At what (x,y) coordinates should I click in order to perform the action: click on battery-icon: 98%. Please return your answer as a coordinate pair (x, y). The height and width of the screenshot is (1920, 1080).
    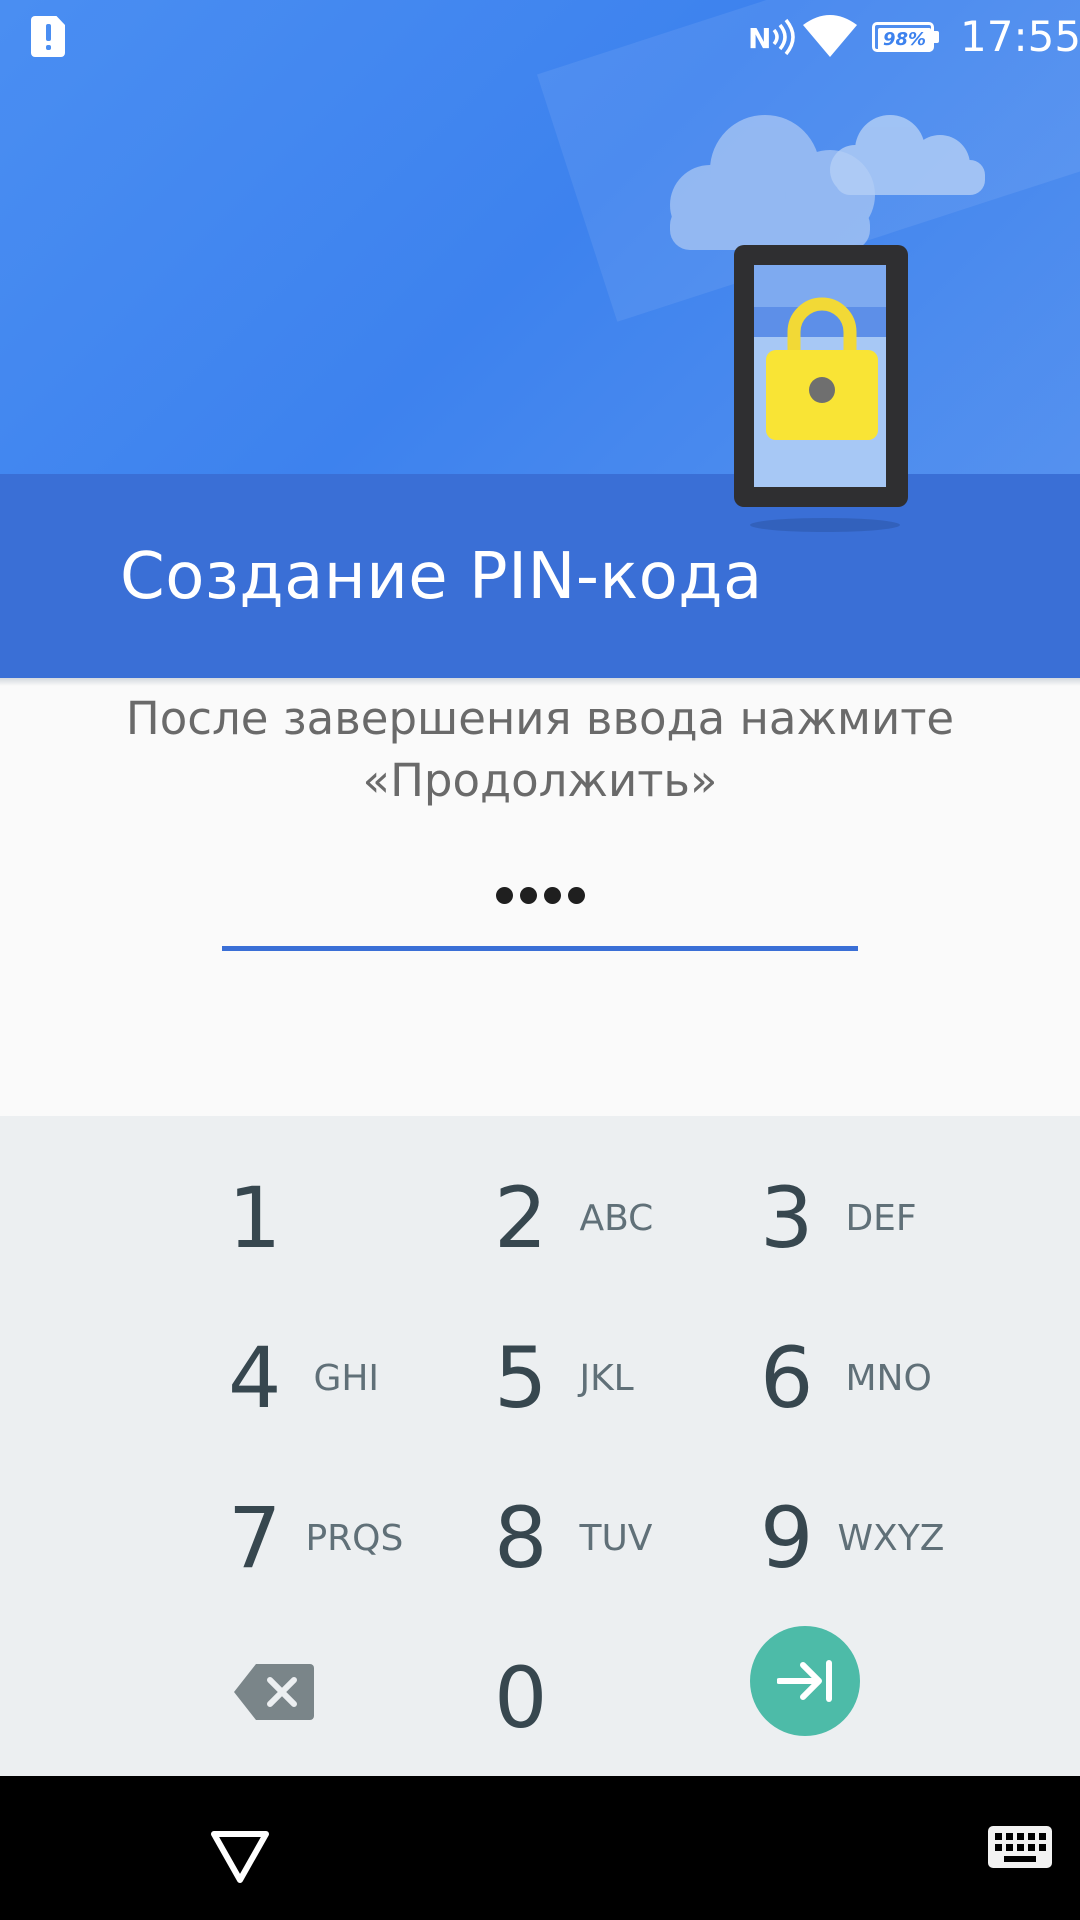
    Looking at the image, I should click on (906, 37).